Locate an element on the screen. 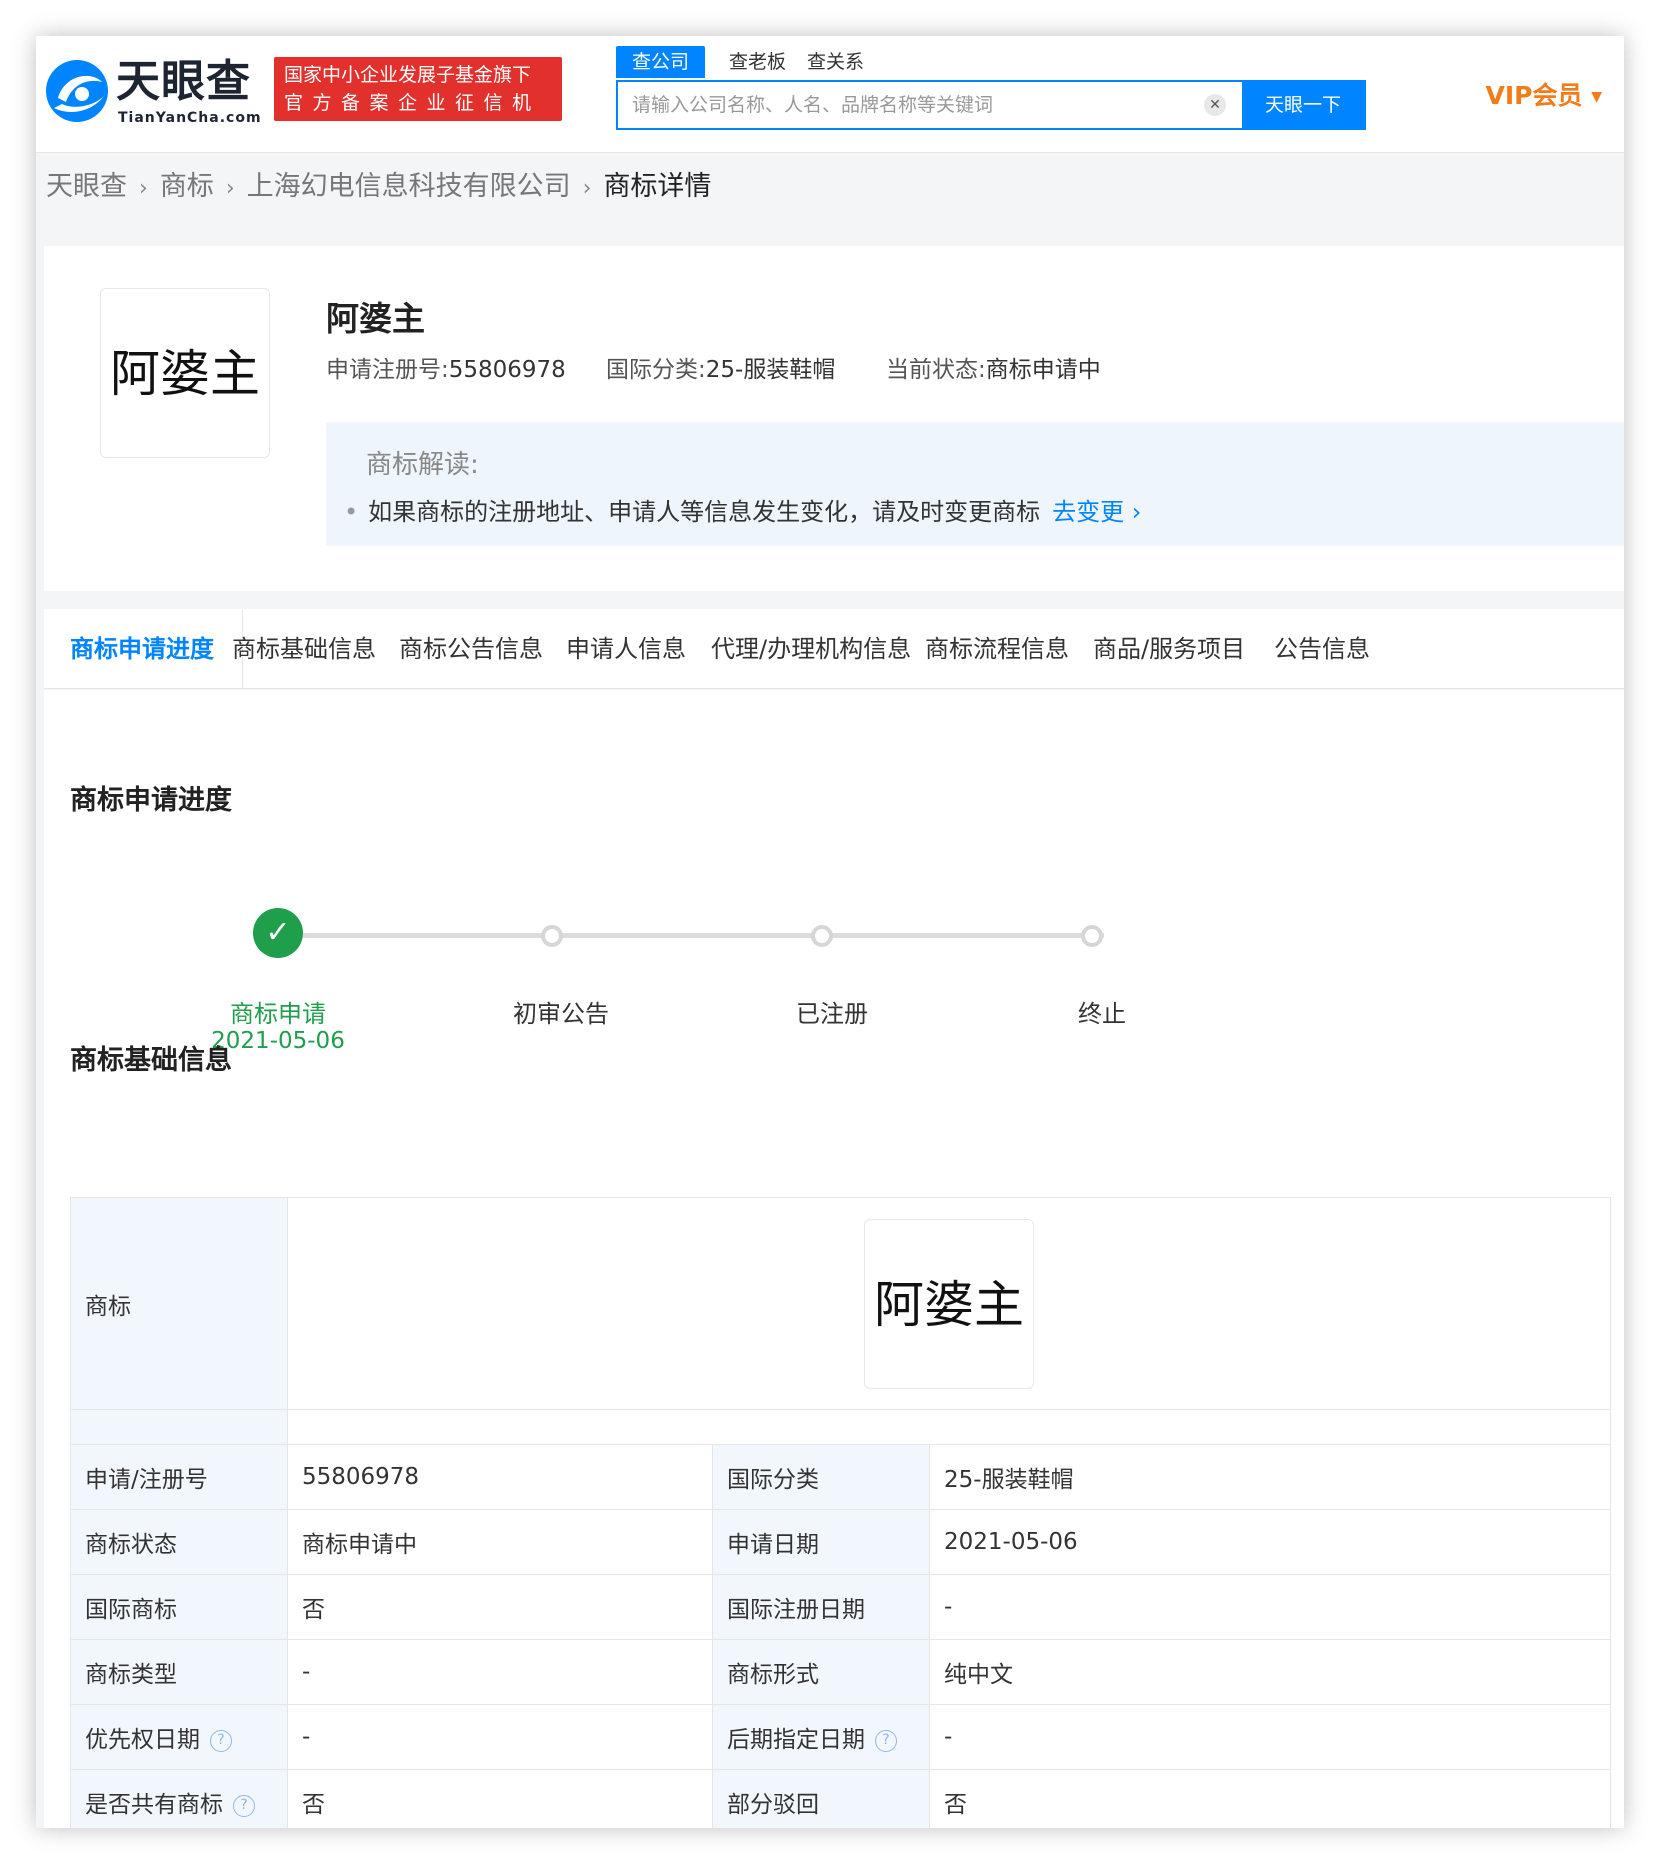 This screenshot has width=1660, height=1864. interpretation-title: 商标解读: is located at coordinates (422, 465).